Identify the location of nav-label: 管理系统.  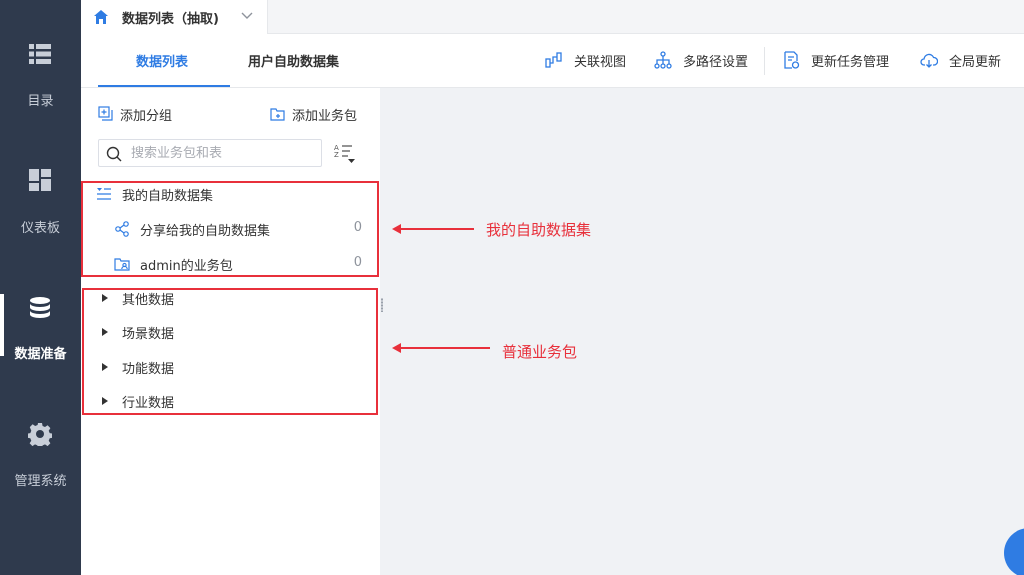
(40, 481).